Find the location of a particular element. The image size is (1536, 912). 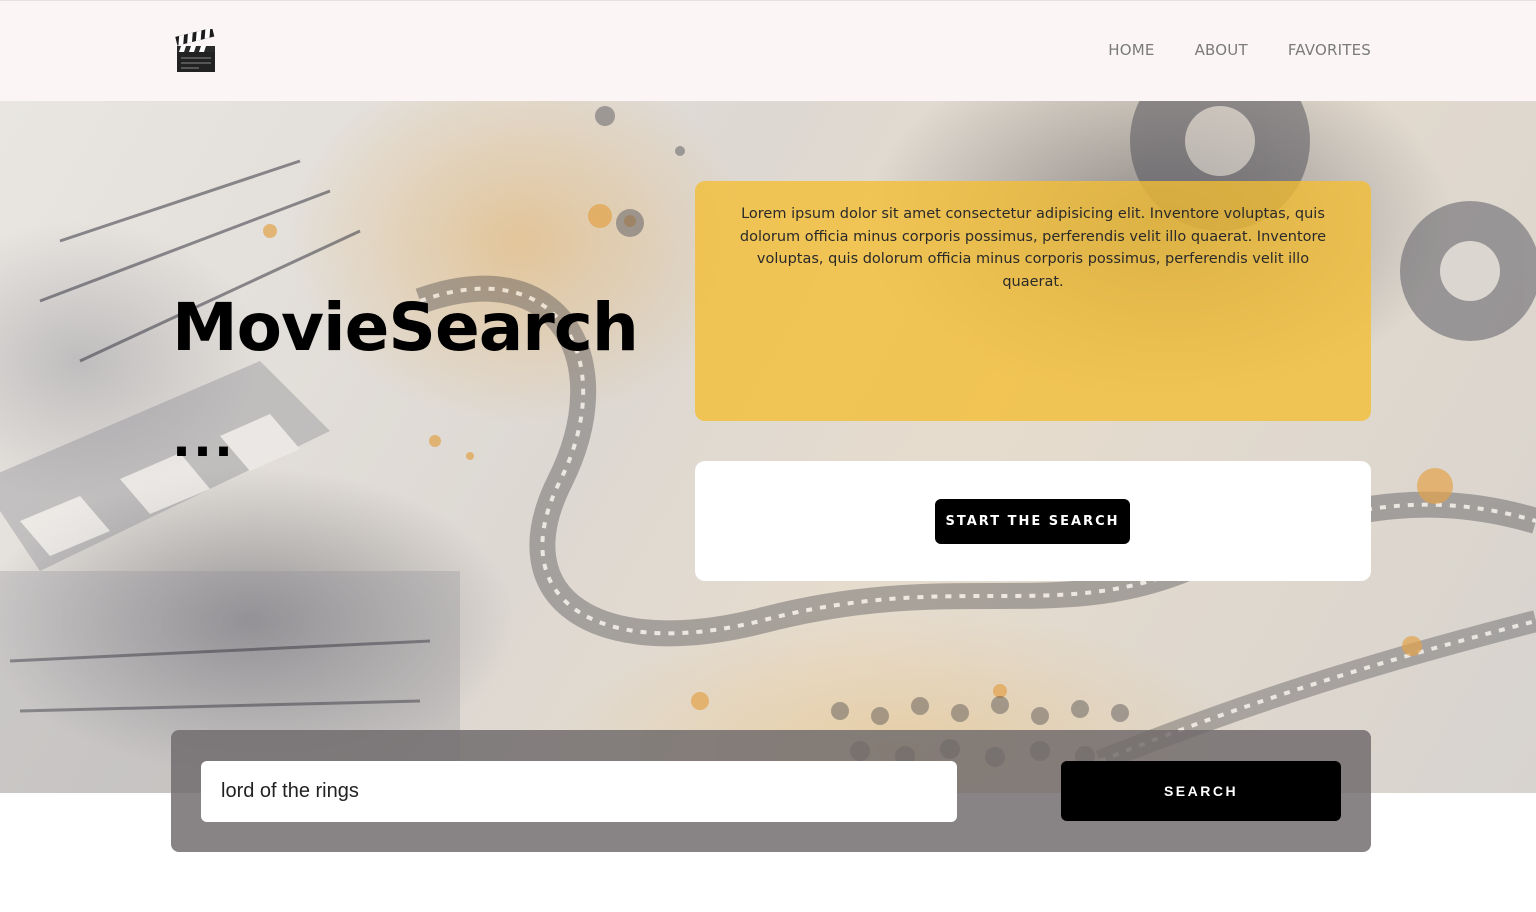

nav-menu: HOME ABOUT FAVORITES is located at coordinates (1239, 50).